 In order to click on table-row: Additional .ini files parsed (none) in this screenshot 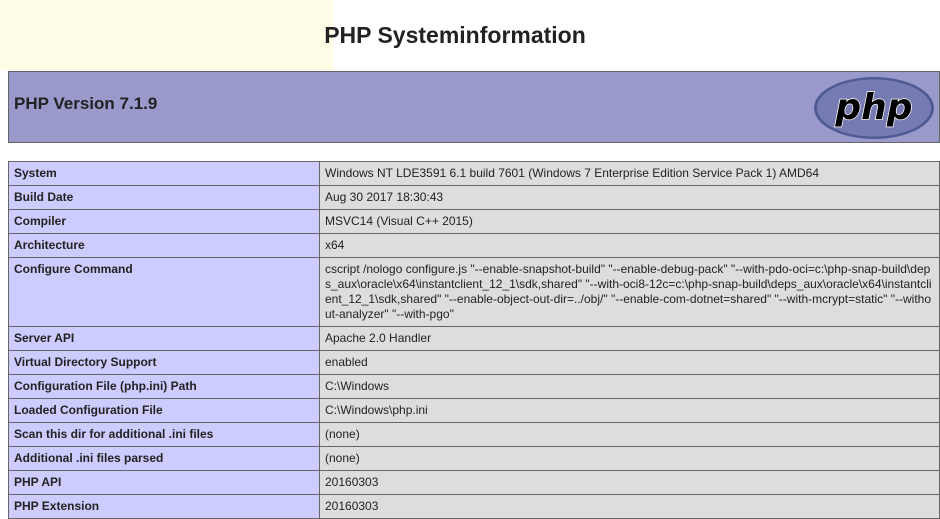, I will do `click(474, 458)`.